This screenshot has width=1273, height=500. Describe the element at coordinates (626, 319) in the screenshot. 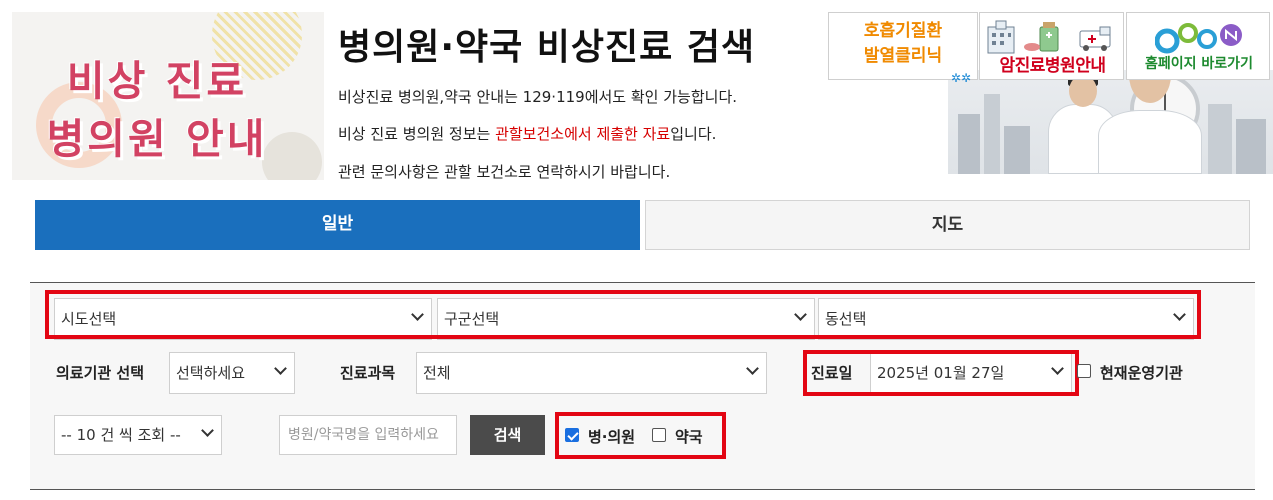

I see `gugun-select: 구군선택` at that location.